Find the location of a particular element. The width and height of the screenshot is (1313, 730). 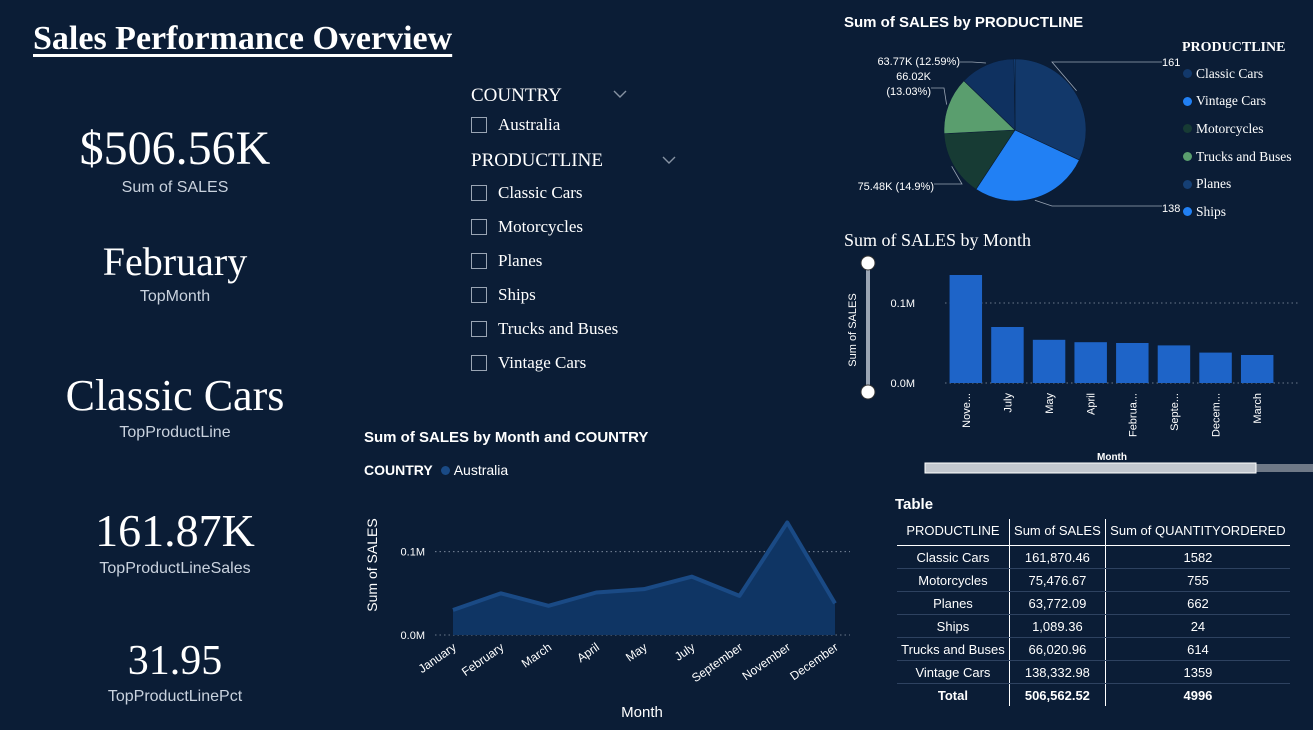

kpi-label: TopProductLineSales is located at coordinates (175, 568).